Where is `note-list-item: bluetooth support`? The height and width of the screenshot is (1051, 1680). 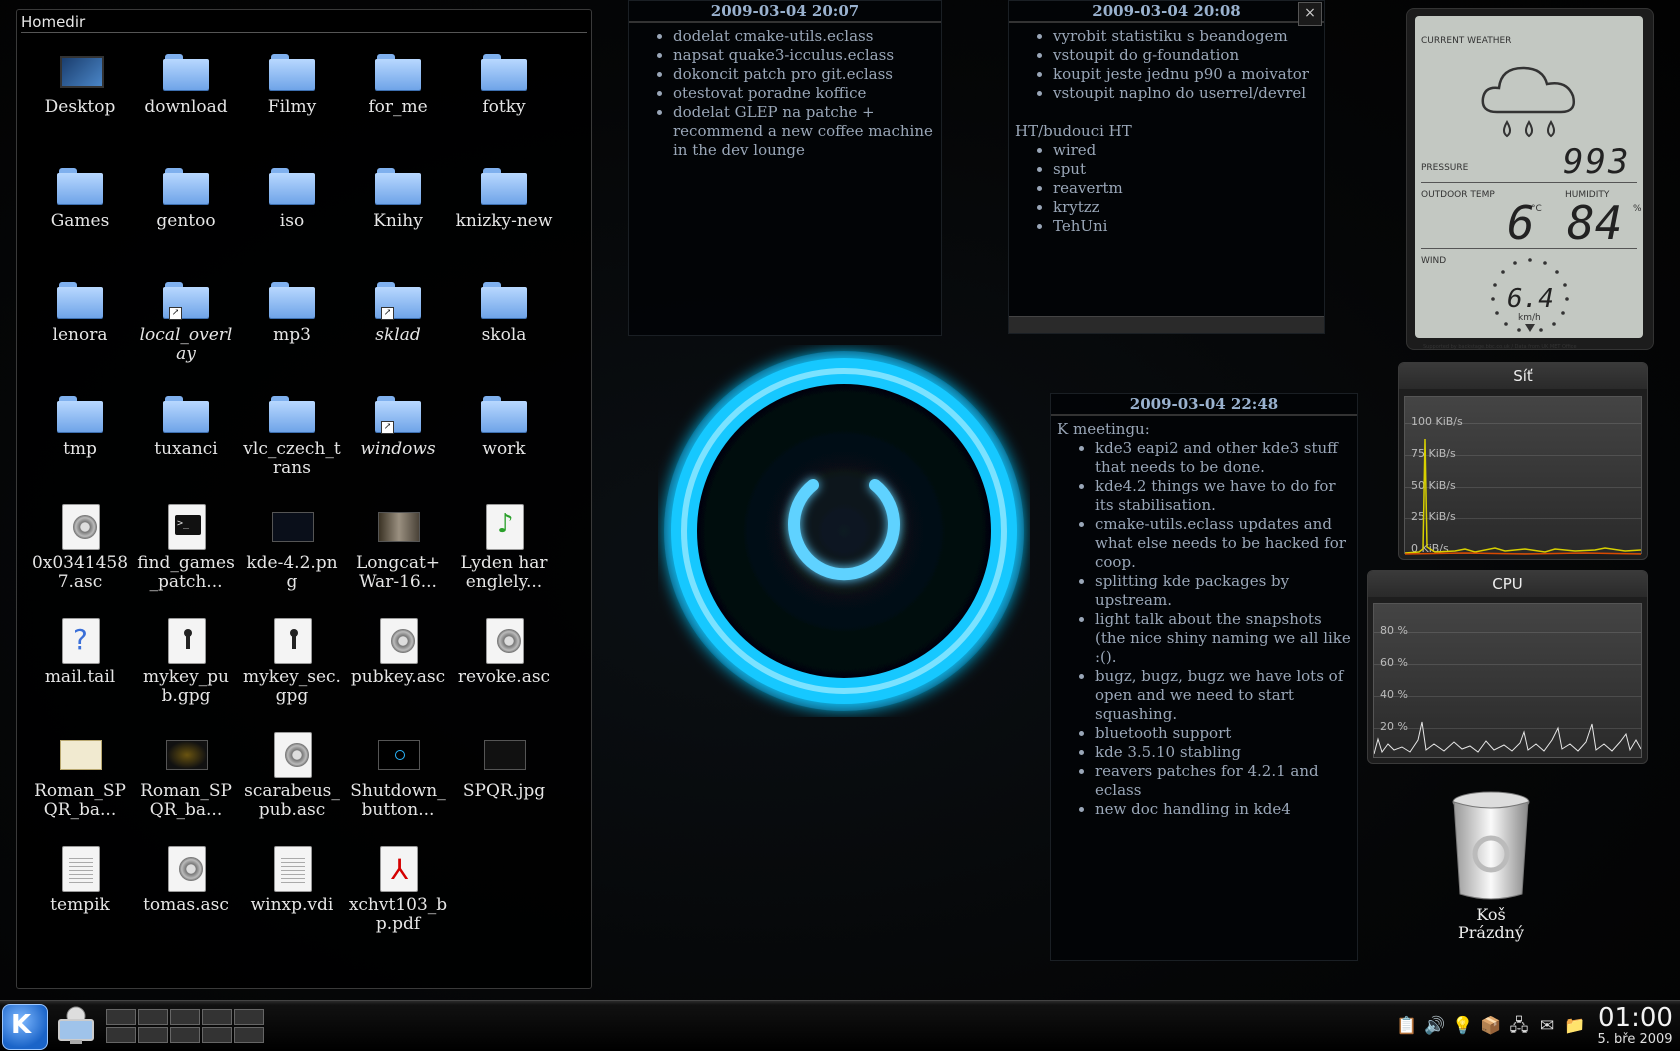
note-list-item: bluetooth support is located at coordinates (1223, 733).